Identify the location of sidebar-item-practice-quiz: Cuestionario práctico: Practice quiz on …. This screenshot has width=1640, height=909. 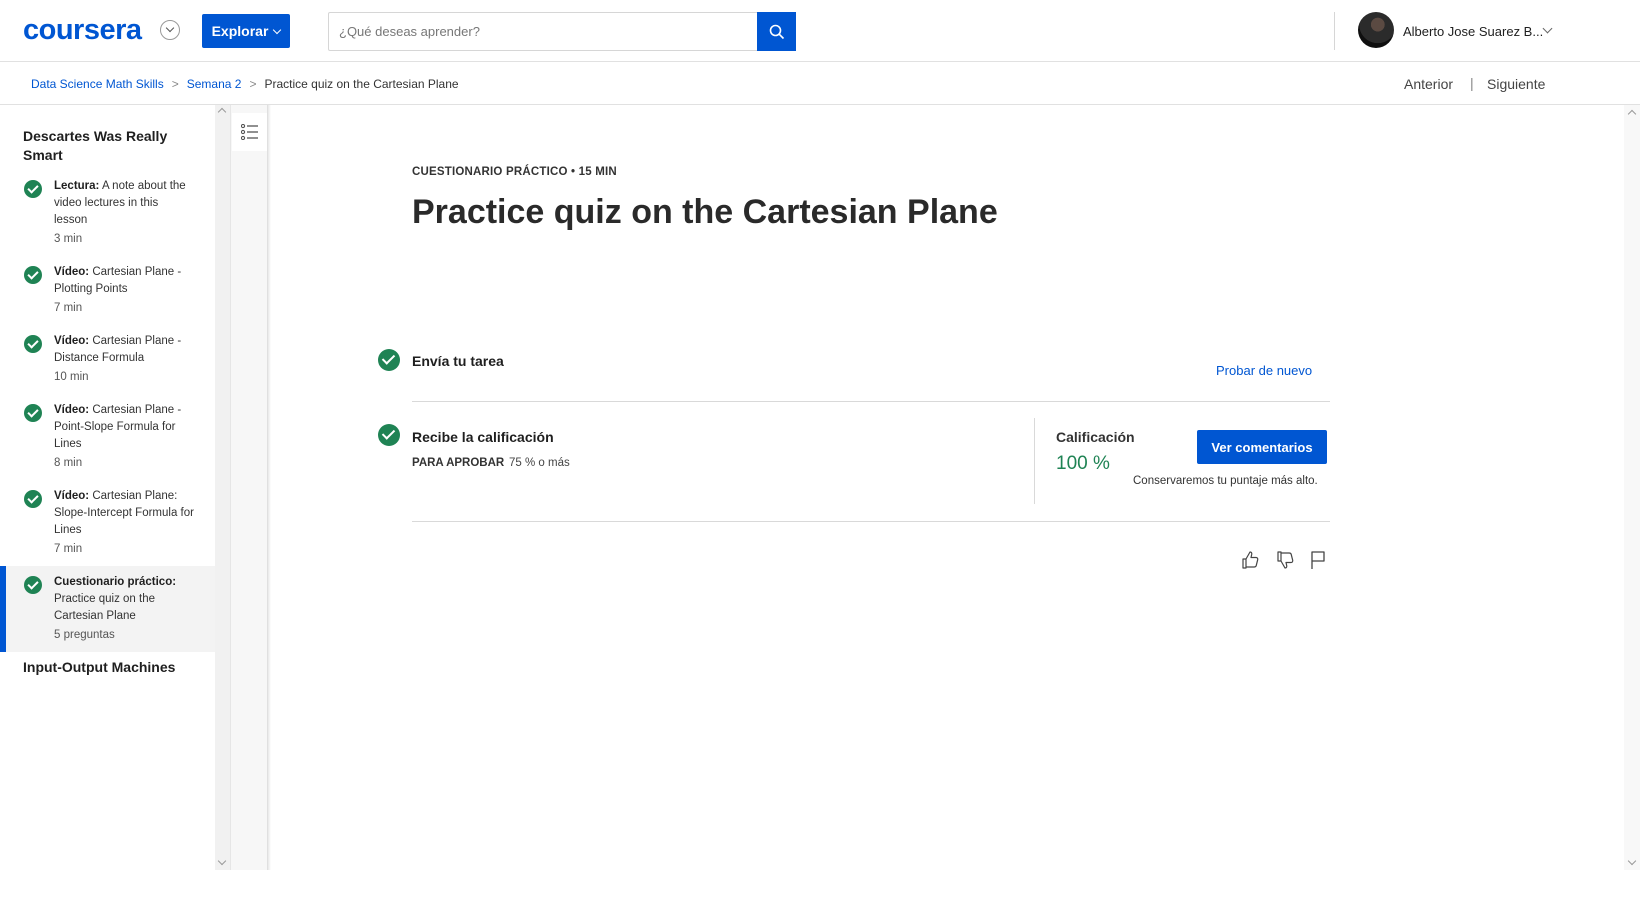
(107, 609).